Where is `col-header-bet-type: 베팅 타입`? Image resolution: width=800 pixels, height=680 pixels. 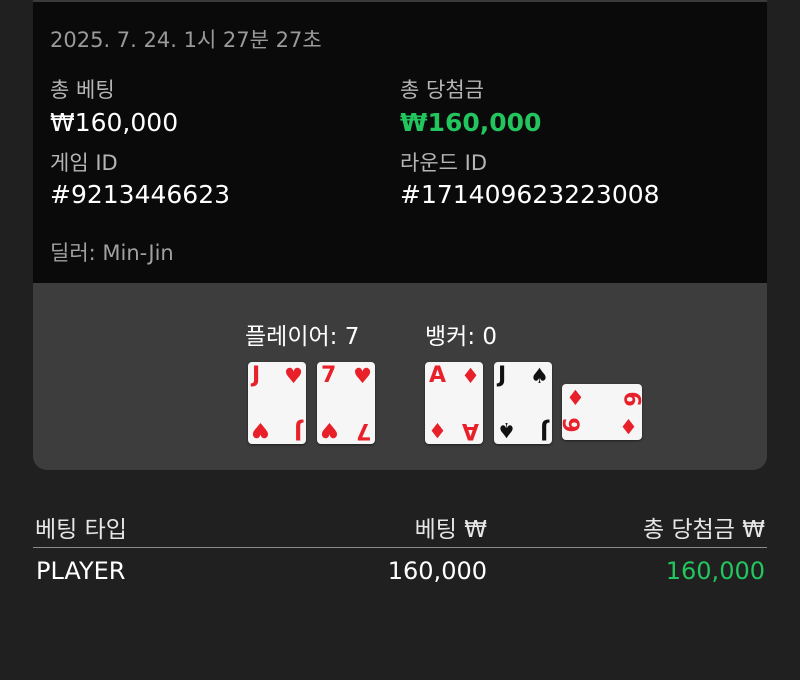 col-header-bet-type: 베팅 타입 is located at coordinates (81, 530).